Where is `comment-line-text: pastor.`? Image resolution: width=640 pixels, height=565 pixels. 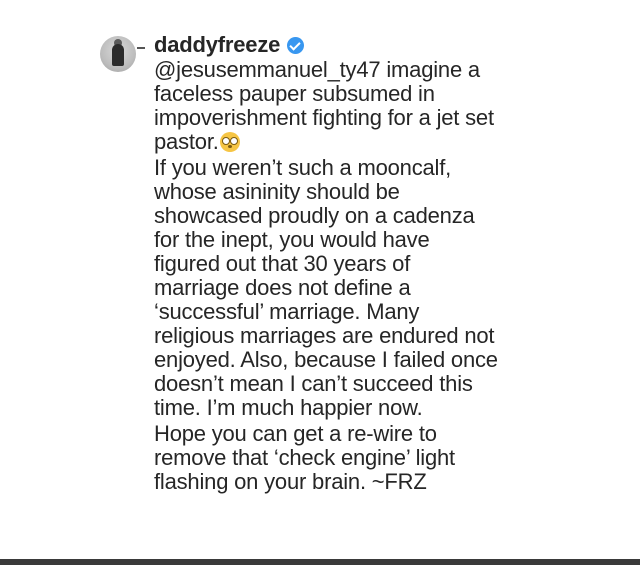
comment-line-text: pastor. is located at coordinates (186, 141).